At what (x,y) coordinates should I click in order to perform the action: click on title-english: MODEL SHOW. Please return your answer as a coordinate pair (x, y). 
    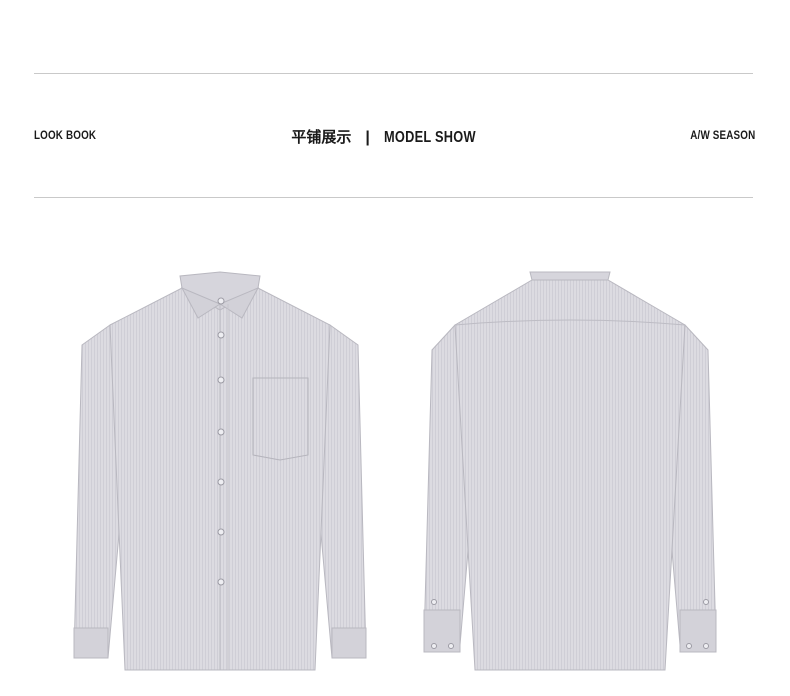
    Looking at the image, I should click on (429, 137).